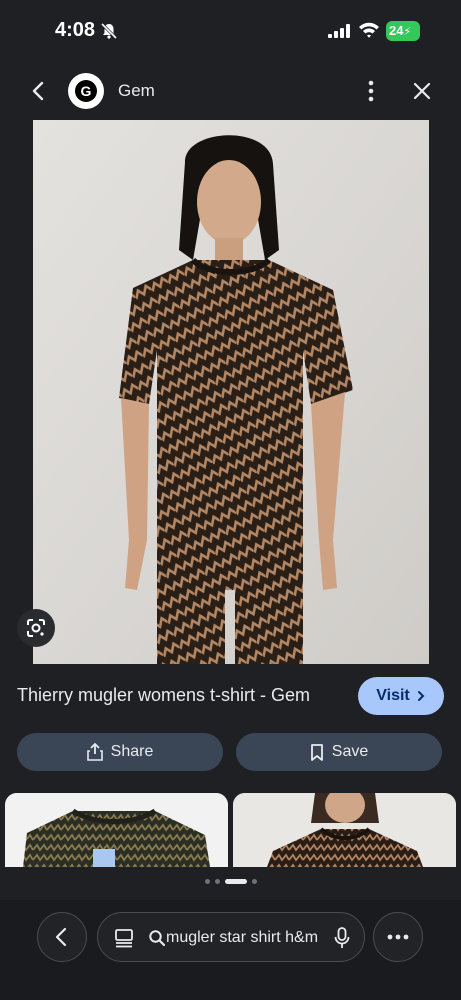 Image resolution: width=461 pixels, height=1000 pixels. I want to click on signal-icon, so click(339, 31).